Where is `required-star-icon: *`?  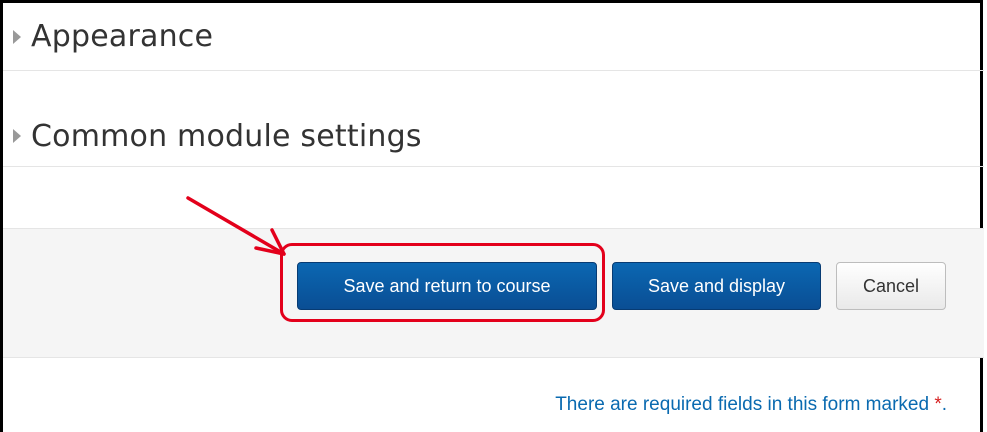 required-star-icon: * is located at coordinates (938, 404).